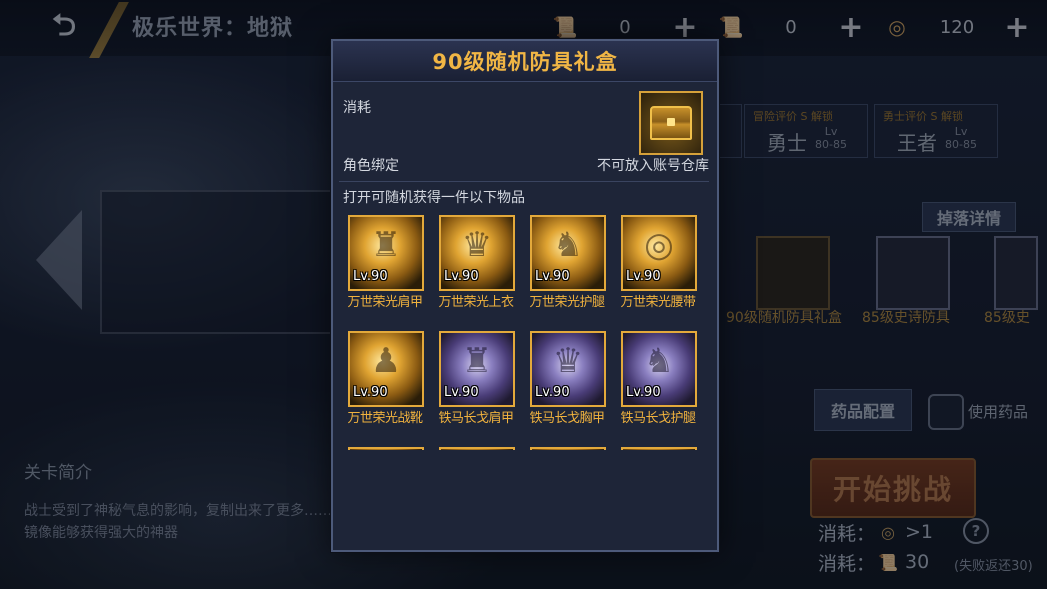 This screenshot has width=1047, height=589. Describe the element at coordinates (658, 302) in the screenshot. I see `item-name: 万世荣光腰带` at that location.